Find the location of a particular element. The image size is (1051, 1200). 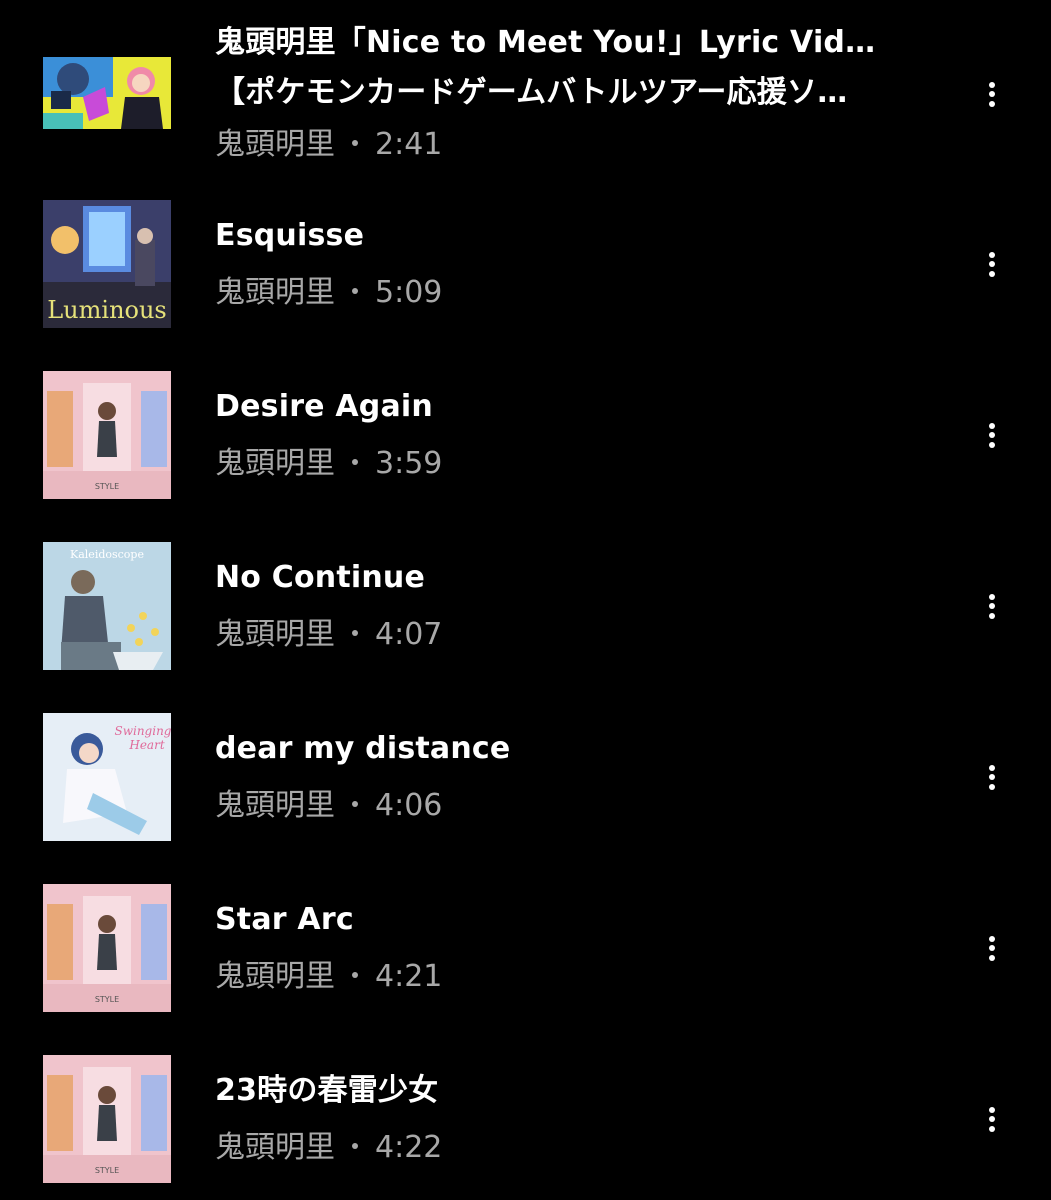

track-title-line1: 鬼頭明里「Nice to Meet You!」Lyric Video is located at coordinates (550, 42).